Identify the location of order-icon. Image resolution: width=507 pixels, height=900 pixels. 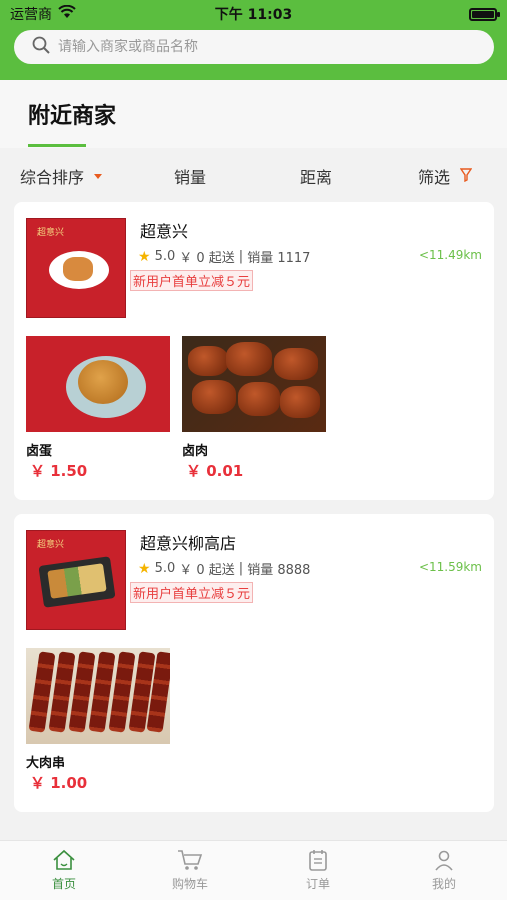
(318, 860).